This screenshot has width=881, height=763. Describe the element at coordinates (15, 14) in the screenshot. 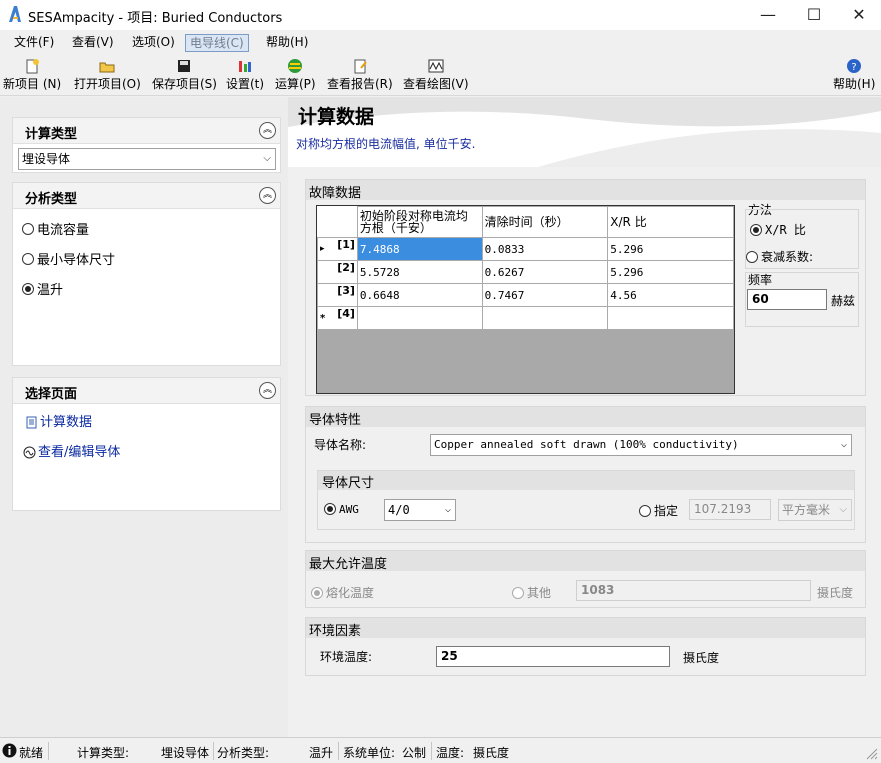

I see `app-logo-icon` at that location.